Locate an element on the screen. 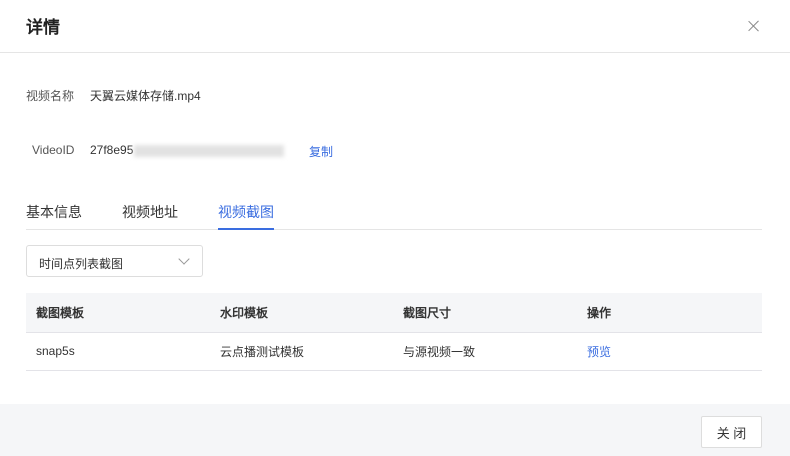 The image size is (790, 456). tab-basic-info: 基本信息 is located at coordinates (54, 216).